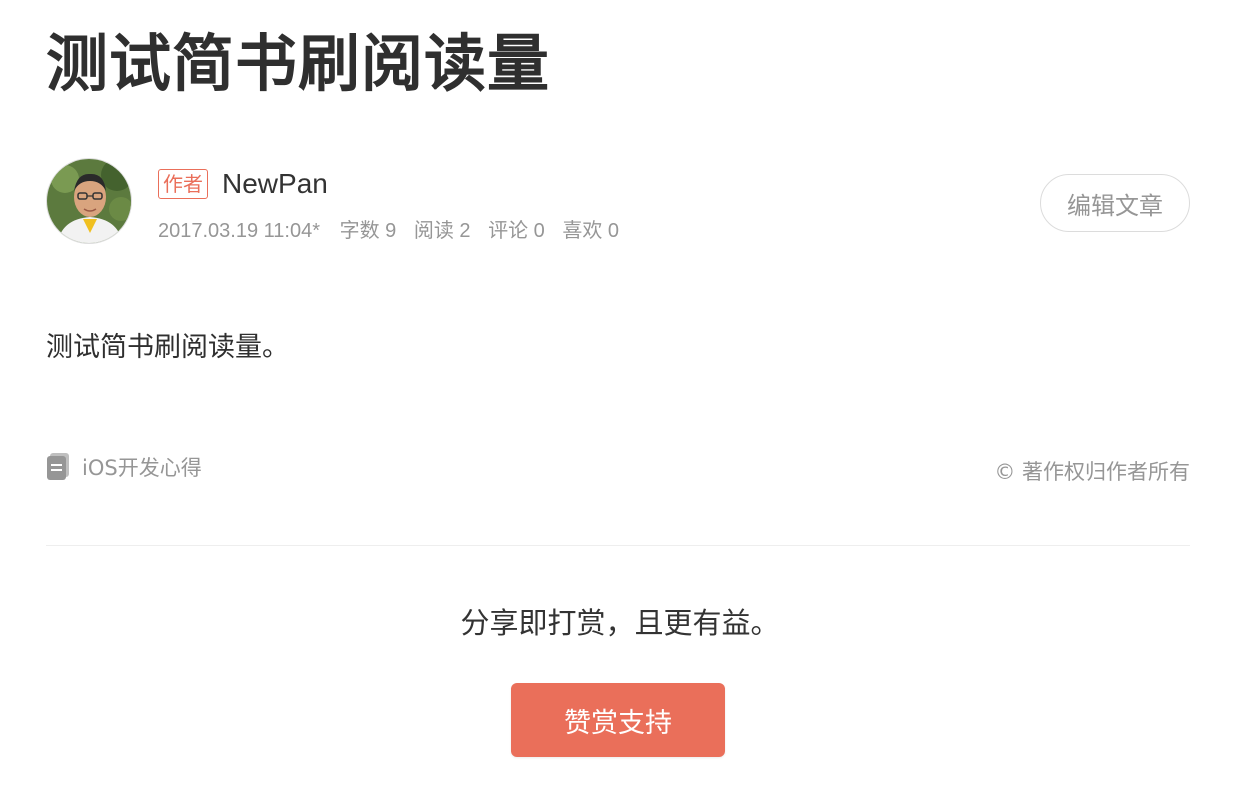 This screenshot has width=1240, height=803. What do you see at coordinates (516, 231) in the screenshot?
I see `comment-count: 评论 0` at bounding box center [516, 231].